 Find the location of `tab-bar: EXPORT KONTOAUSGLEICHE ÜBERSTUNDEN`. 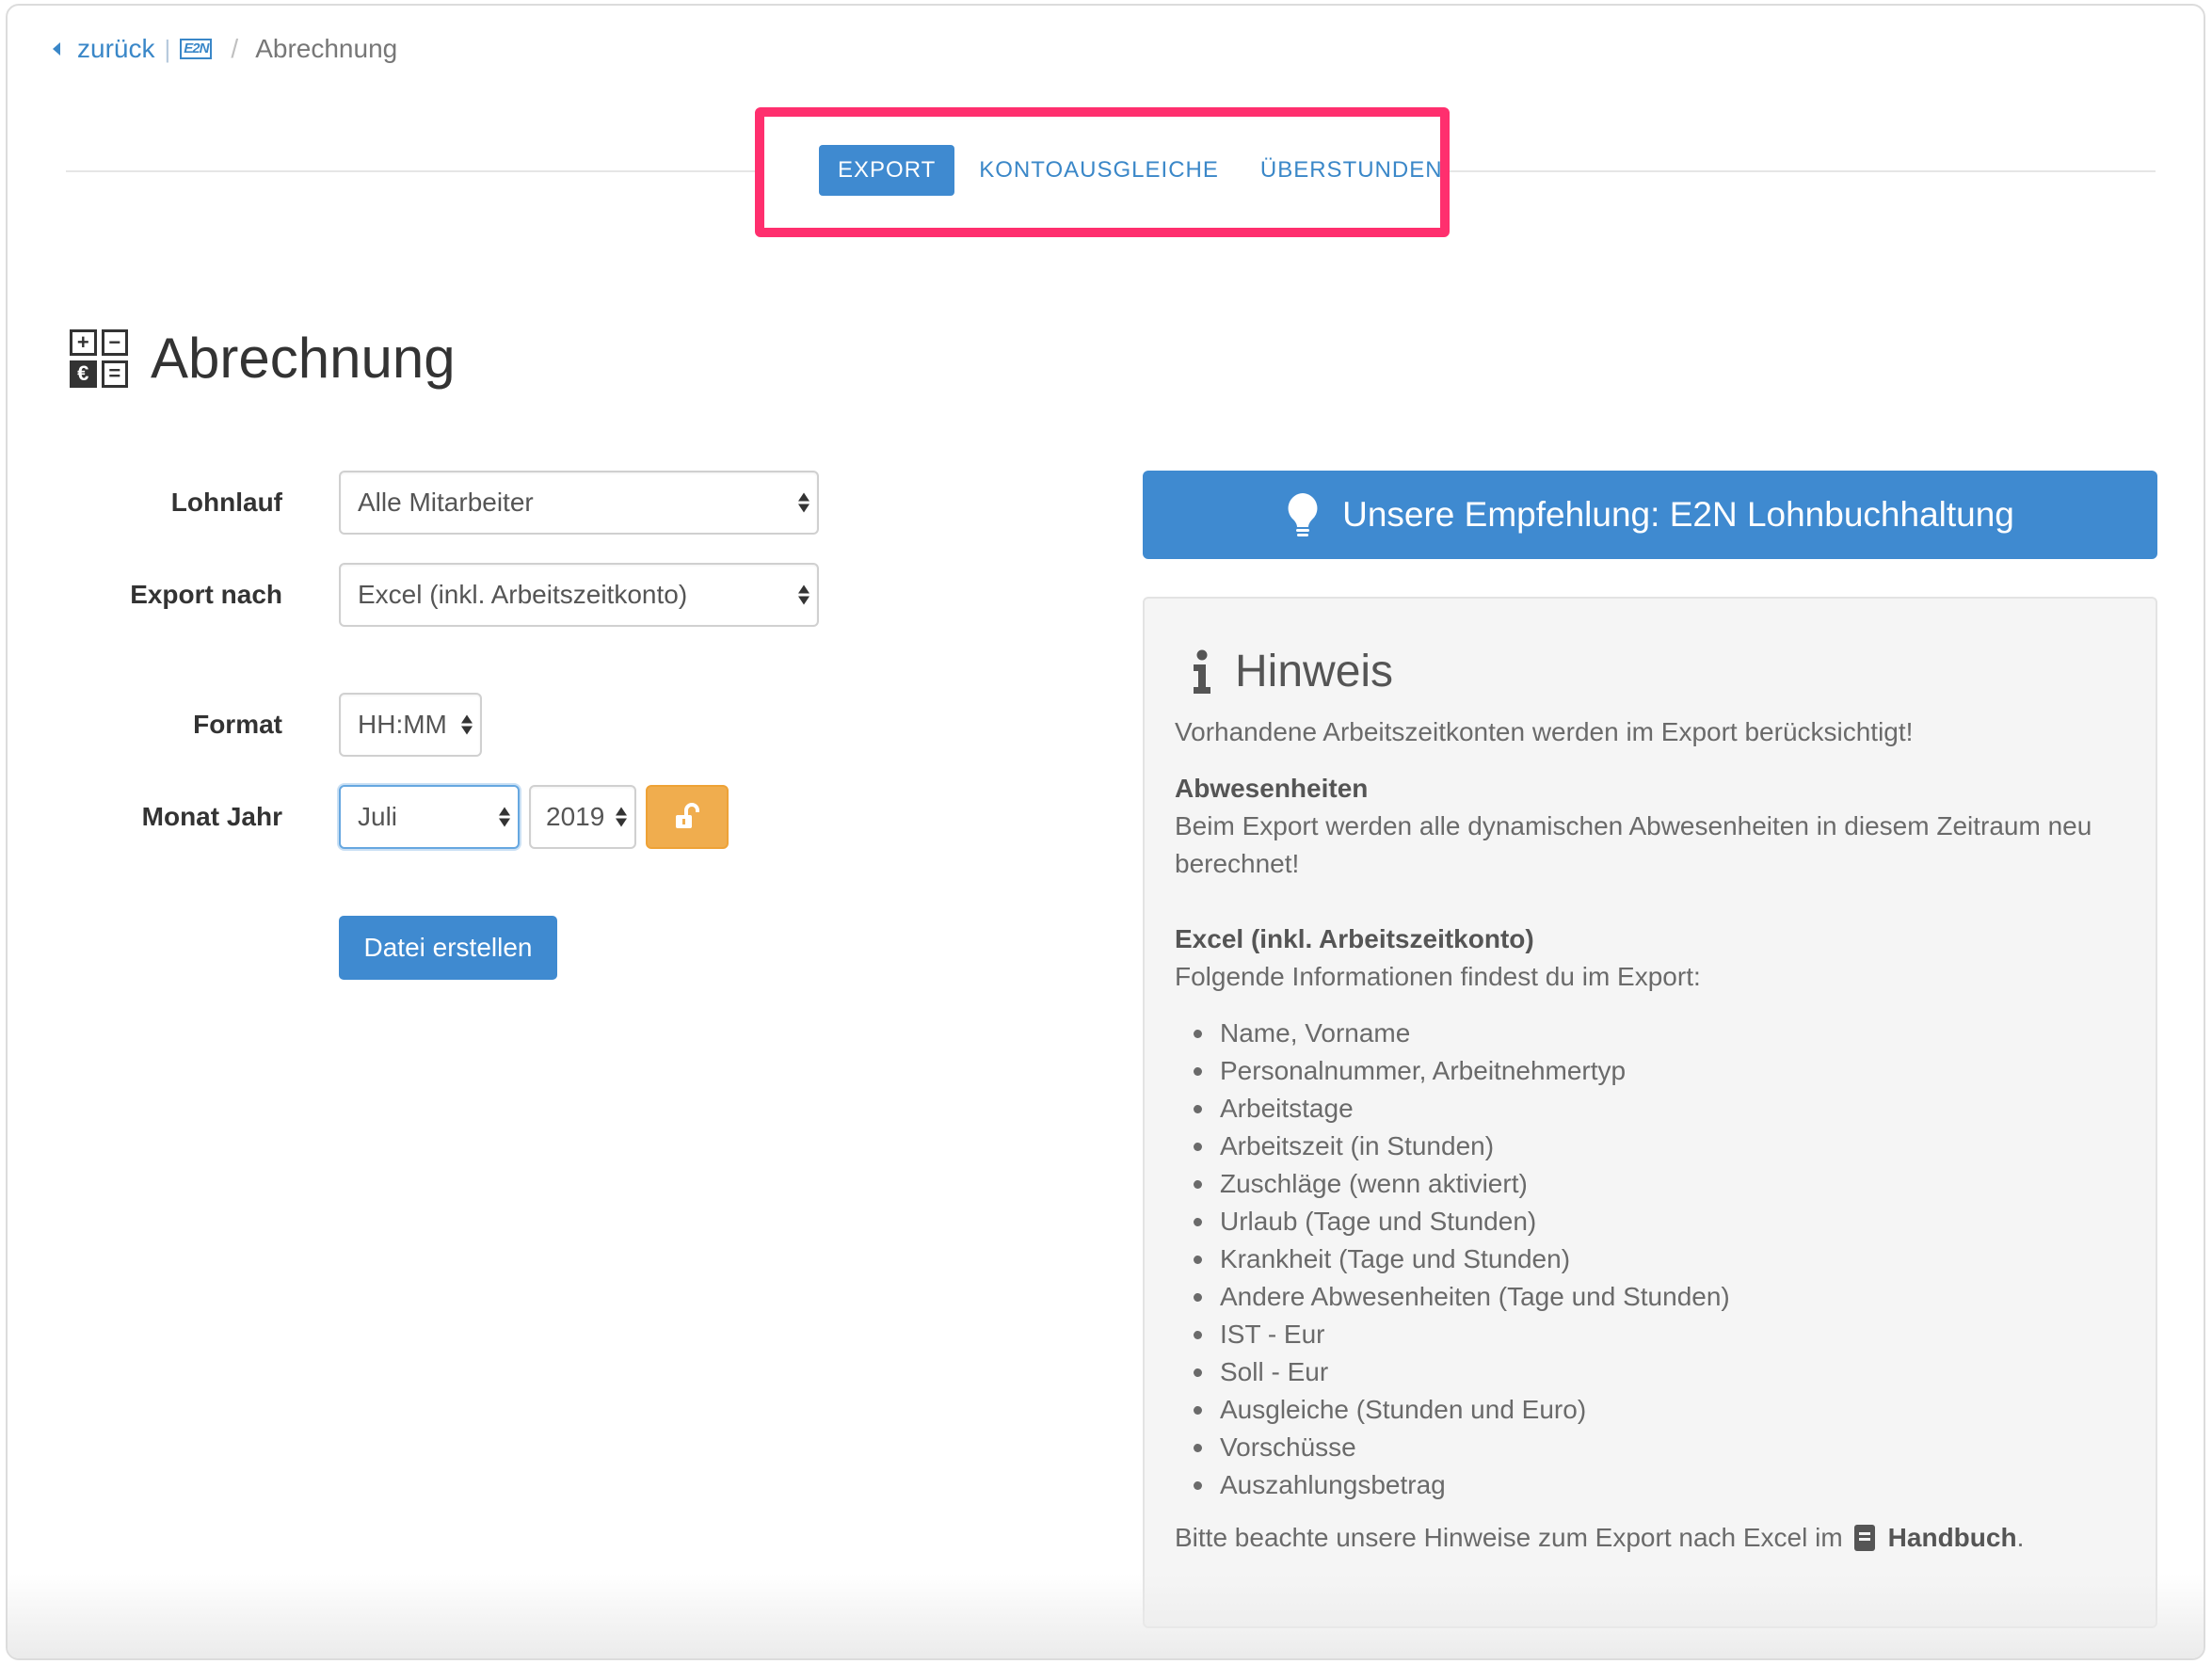

tab-bar: EXPORT KONTOAUSGLEICHE ÜBERSTUNDEN is located at coordinates (1140, 170).